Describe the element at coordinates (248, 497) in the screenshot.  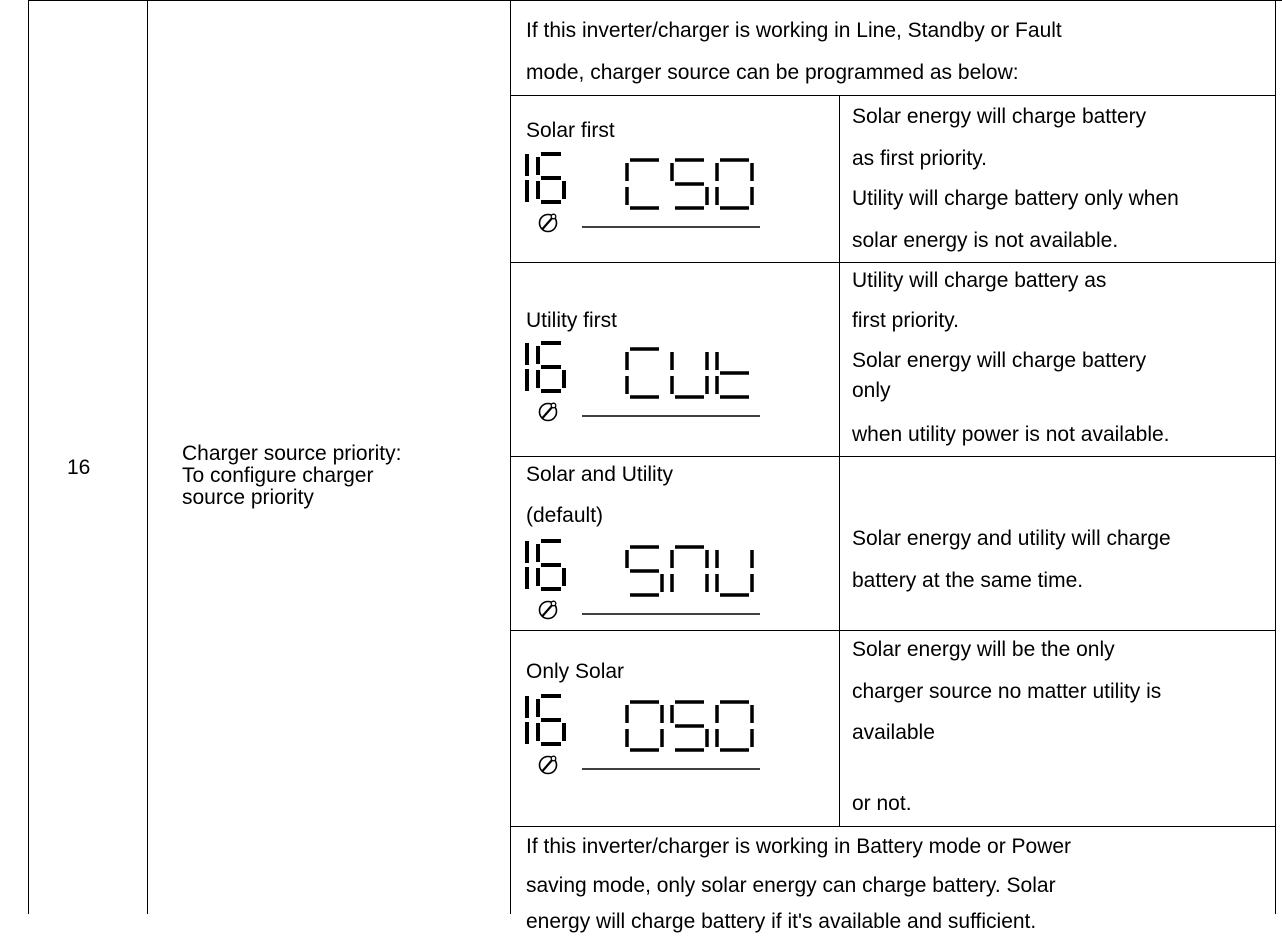
I see `setting-description-line: source priority` at that location.